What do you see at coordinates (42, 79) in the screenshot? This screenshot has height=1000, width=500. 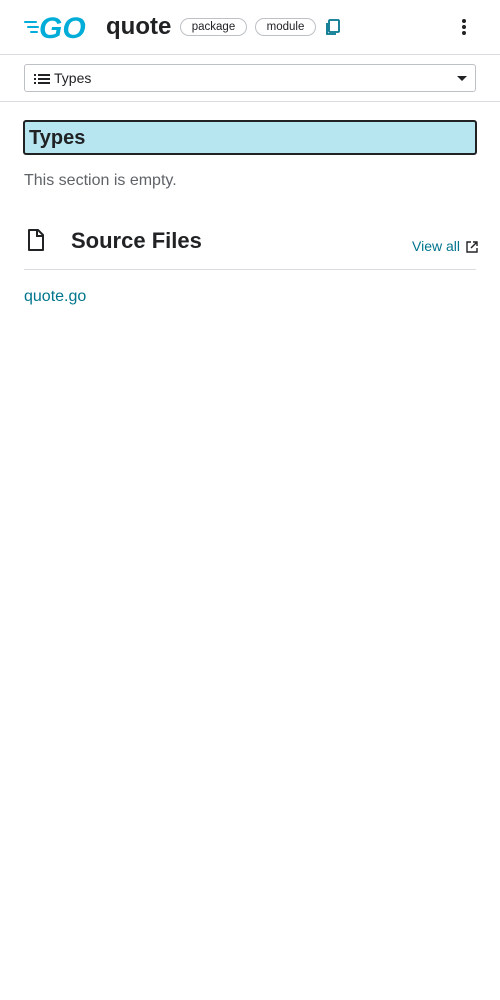 I see `list-icon` at bounding box center [42, 79].